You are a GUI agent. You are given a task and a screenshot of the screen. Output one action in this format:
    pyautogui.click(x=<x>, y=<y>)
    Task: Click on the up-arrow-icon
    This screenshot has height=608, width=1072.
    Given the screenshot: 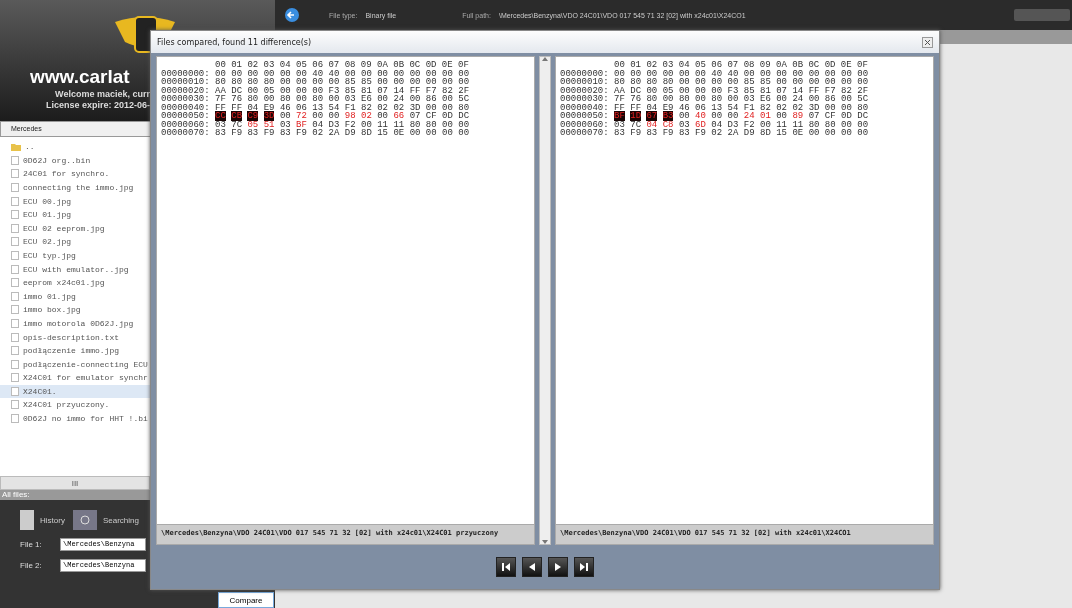 What is the action you would take?
    pyautogui.click(x=545, y=59)
    